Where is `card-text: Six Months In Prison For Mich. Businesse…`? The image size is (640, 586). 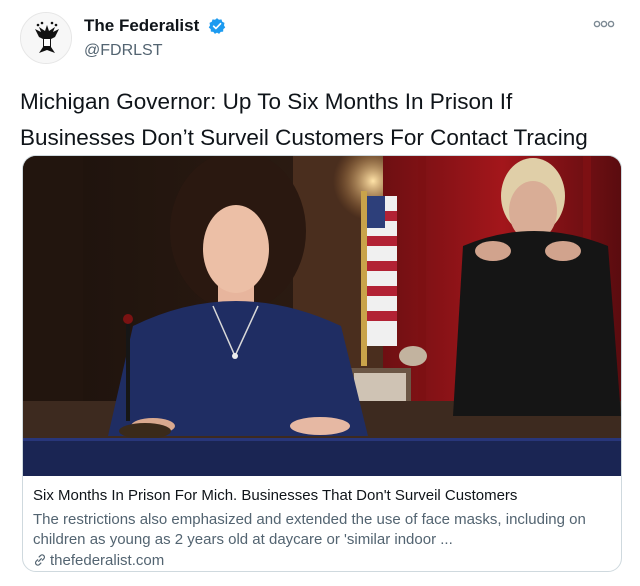 card-text: Six Months In Prison For Mich. Businesse… is located at coordinates (325, 528).